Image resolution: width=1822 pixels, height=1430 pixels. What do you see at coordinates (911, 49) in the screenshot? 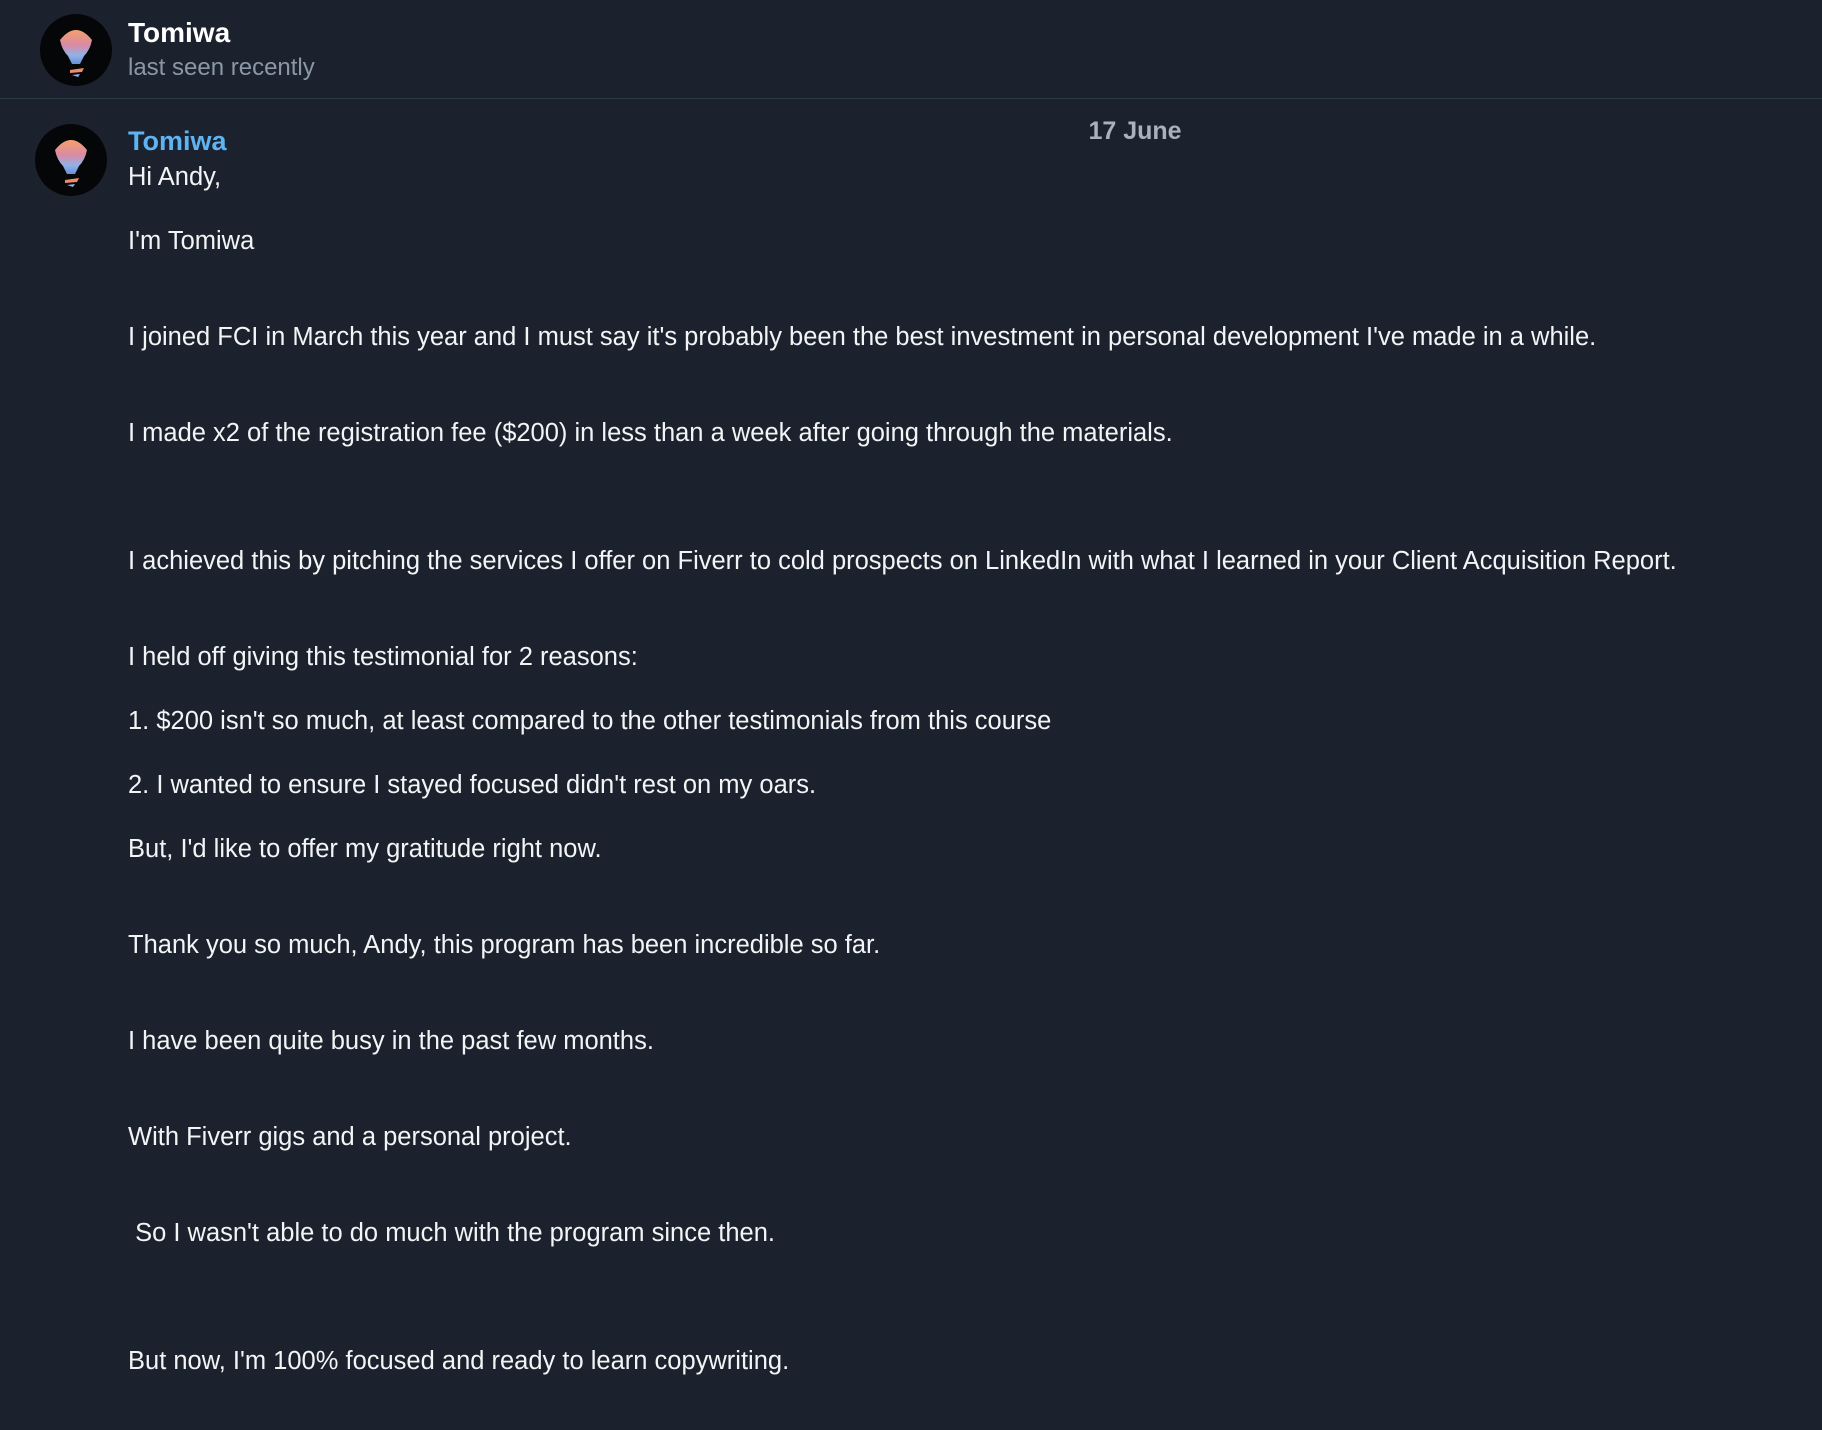
I see `chat-header: Tomiwa last seen recently` at bounding box center [911, 49].